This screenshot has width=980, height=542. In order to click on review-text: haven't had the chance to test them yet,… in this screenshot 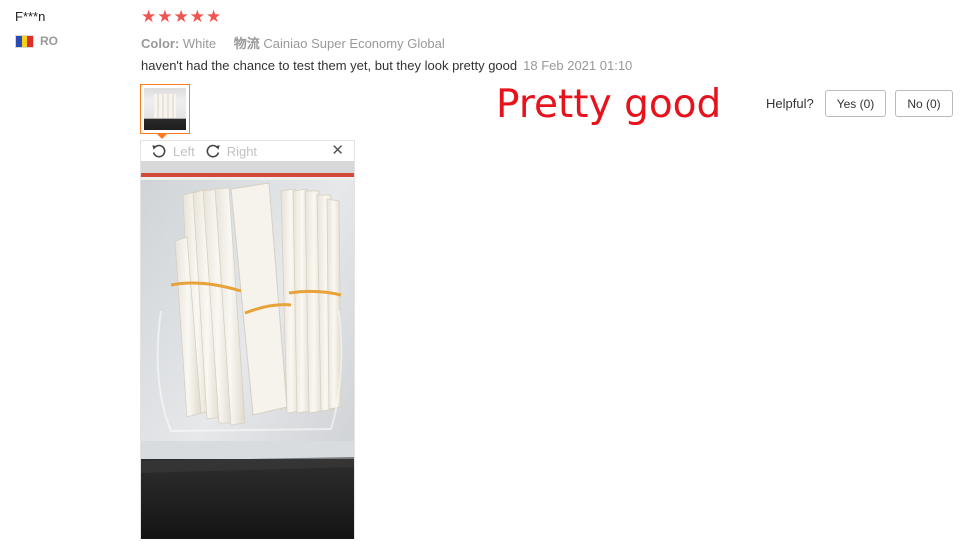, I will do `click(329, 65)`.